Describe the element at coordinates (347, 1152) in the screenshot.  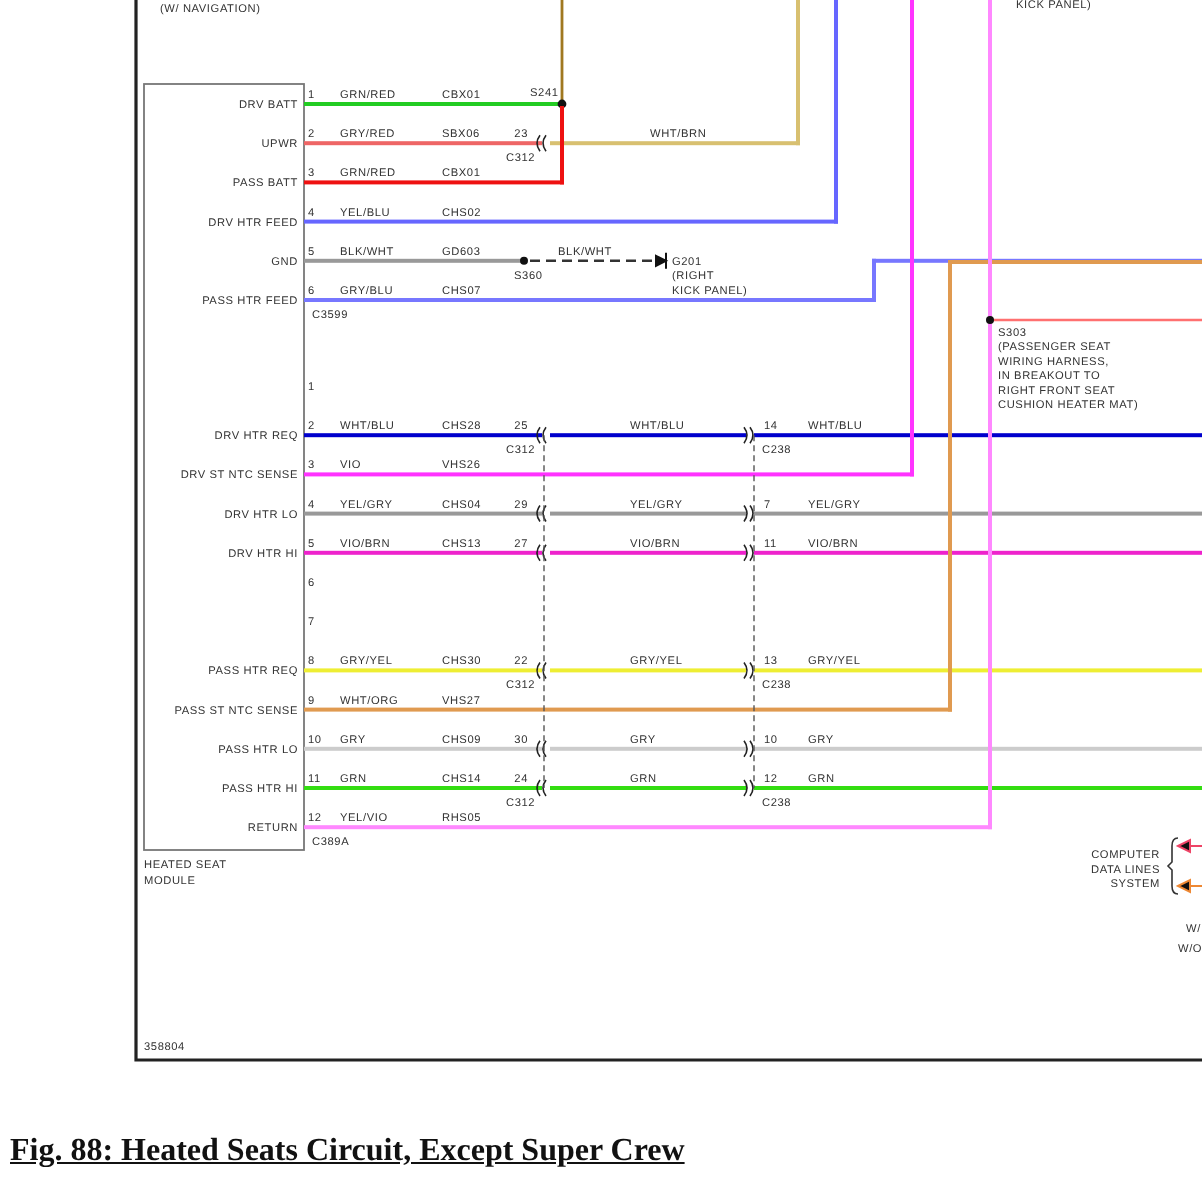
I see `figure-caption: Fig. 88: Heated Seats Circuit, Except Super Crew` at that location.